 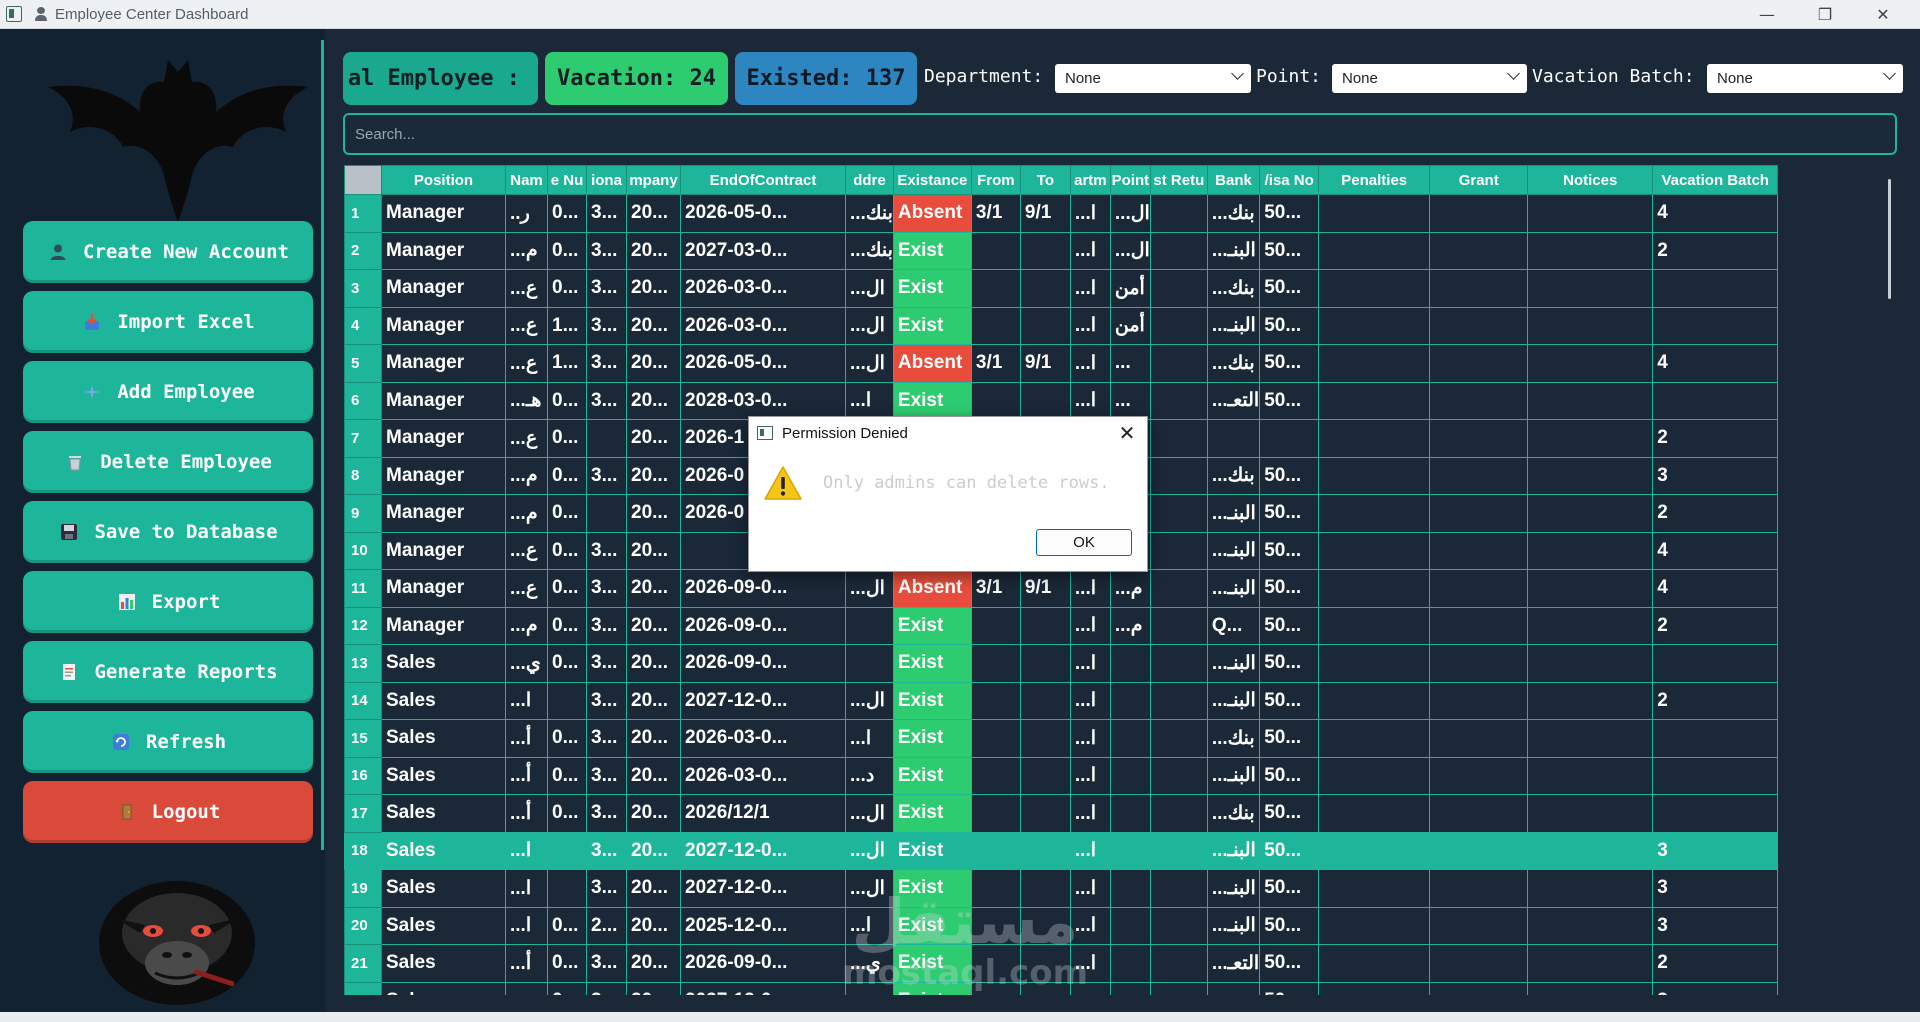 What do you see at coordinates (1130, 325) in the screenshot?
I see `table-cell: أمن` at bounding box center [1130, 325].